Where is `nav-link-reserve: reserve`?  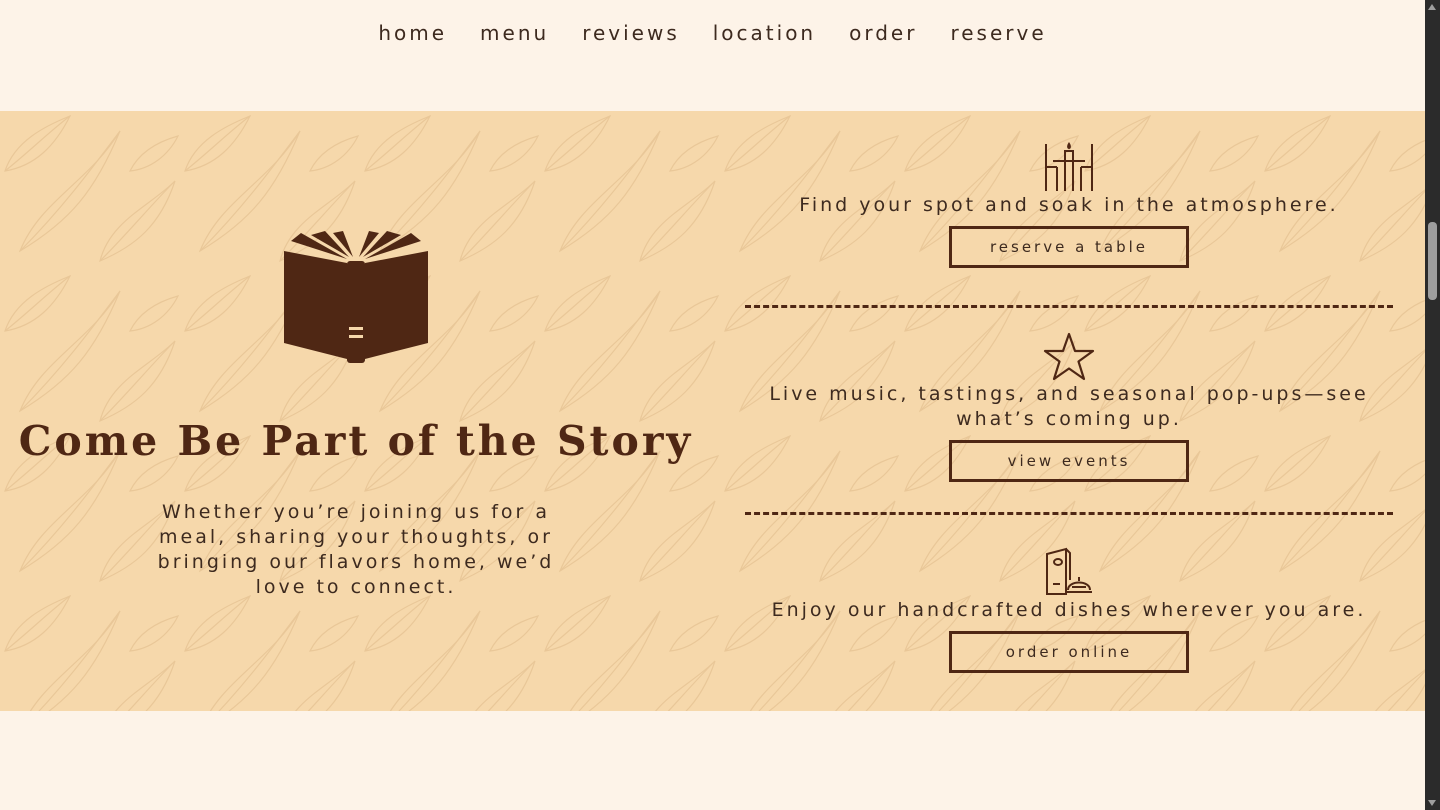 nav-link-reserve: reserve is located at coordinates (998, 33).